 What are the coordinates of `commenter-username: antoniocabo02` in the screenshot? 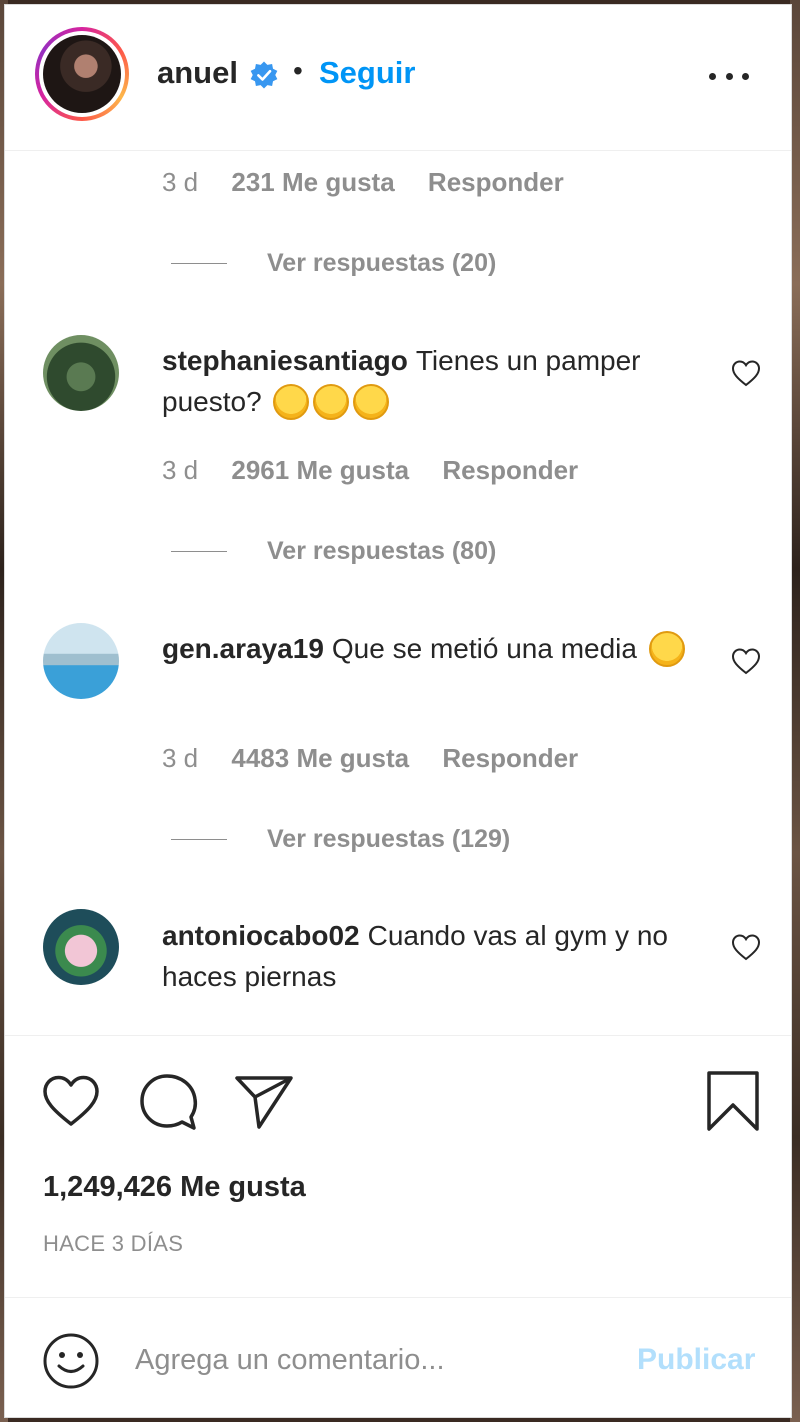 It's located at (261, 935).